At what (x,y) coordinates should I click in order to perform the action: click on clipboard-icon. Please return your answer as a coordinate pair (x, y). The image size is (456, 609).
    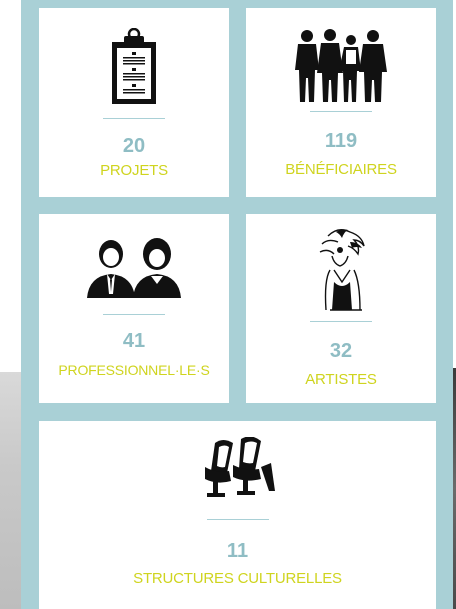
    Looking at the image, I should click on (134, 70).